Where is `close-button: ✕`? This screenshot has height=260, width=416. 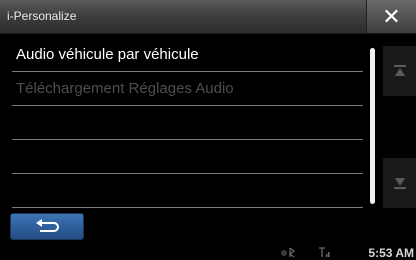 close-button: ✕ is located at coordinates (391, 16).